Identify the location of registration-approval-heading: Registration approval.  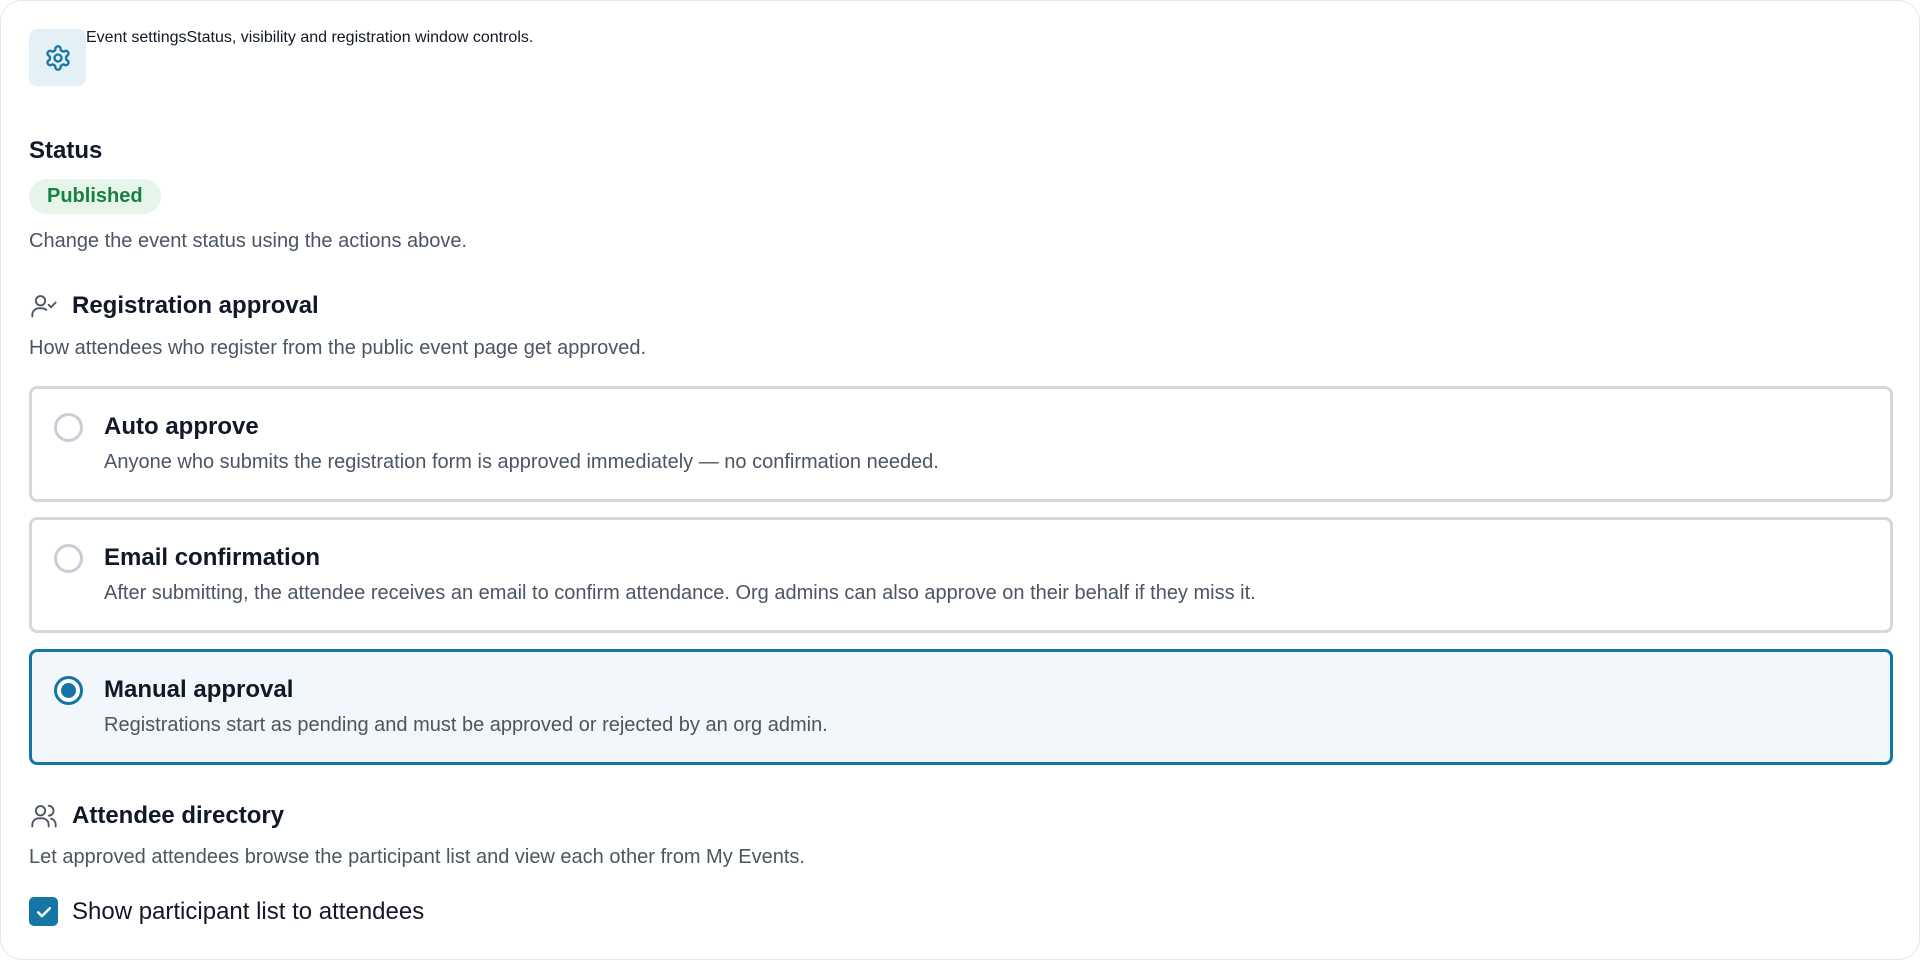
(174, 306).